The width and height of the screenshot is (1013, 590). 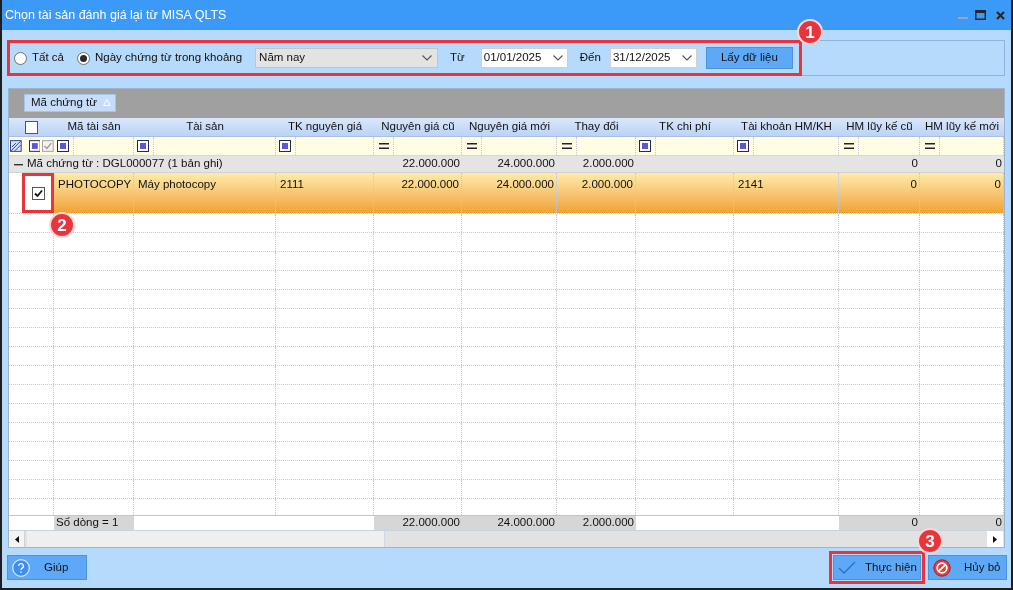 What do you see at coordinates (159, 58) in the screenshot?
I see `radio-option: Ngày chứng từ trong khoảng` at bounding box center [159, 58].